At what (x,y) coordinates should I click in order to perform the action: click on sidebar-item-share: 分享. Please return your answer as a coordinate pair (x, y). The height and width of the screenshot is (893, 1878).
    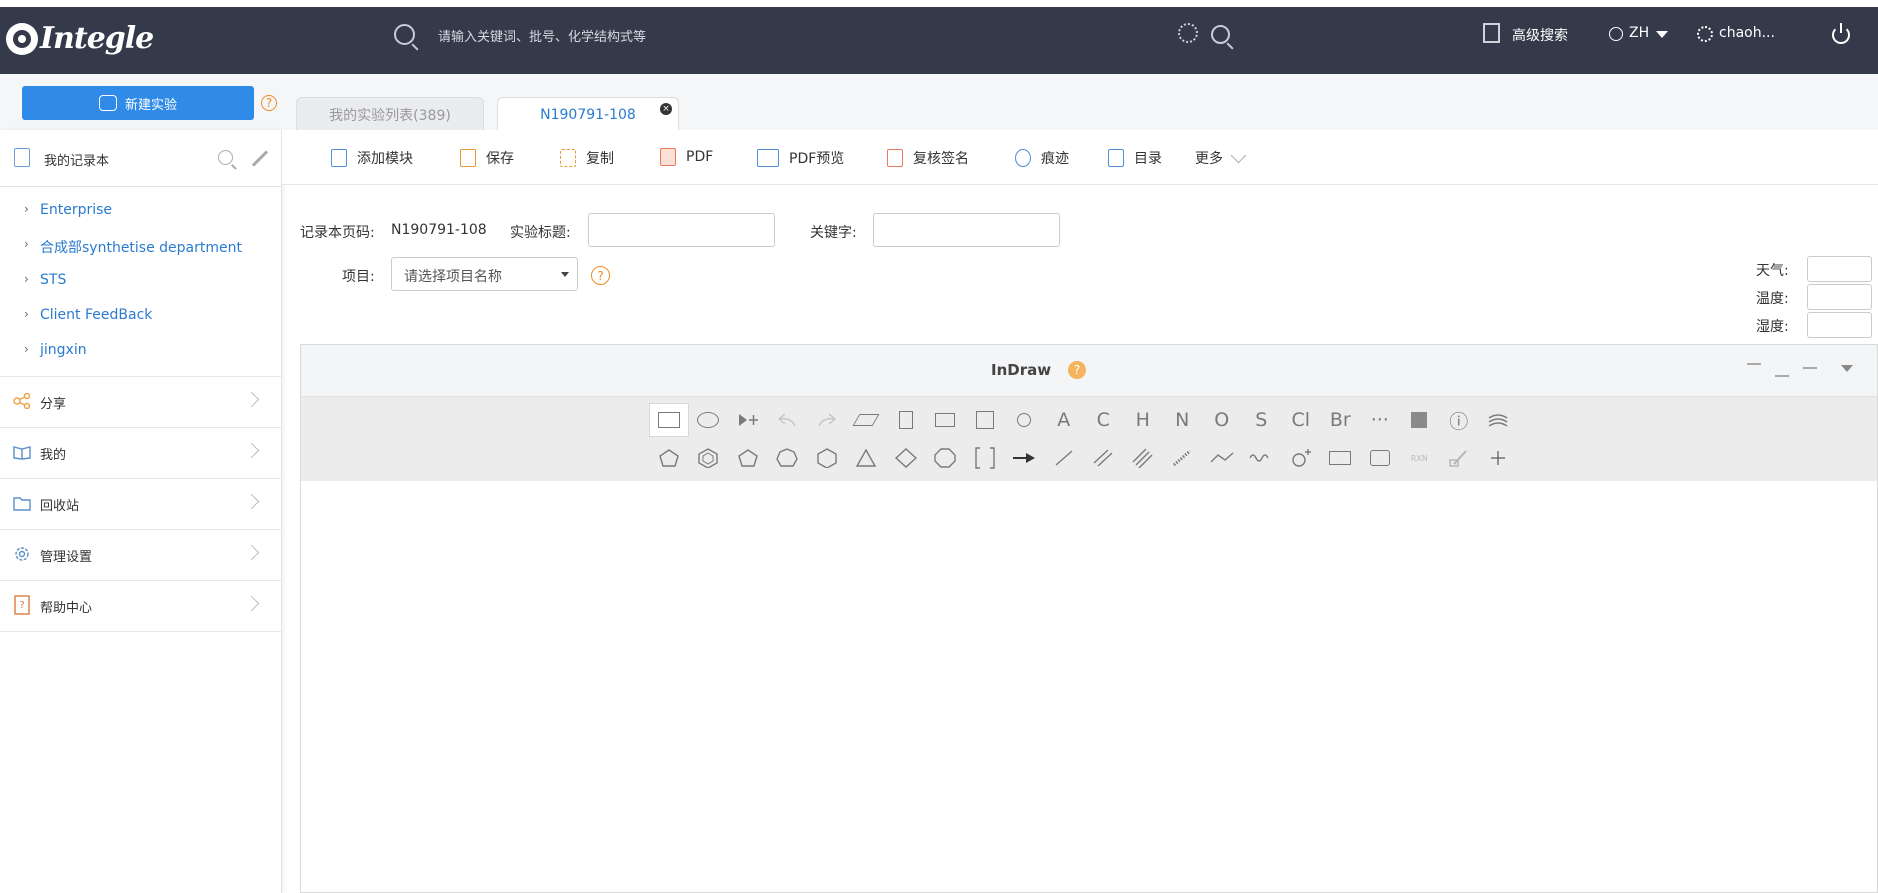
    Looking at the image, I should click on (140, 402).